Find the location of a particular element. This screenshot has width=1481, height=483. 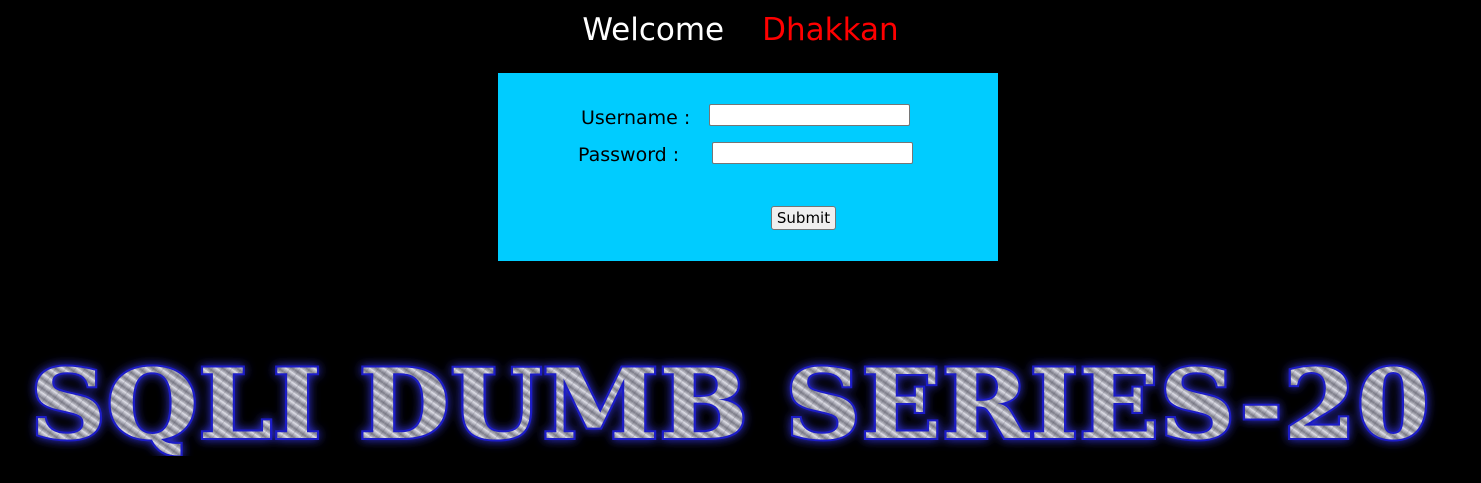

user-name-text: Dhakkan is located at coordinates (830, 30).